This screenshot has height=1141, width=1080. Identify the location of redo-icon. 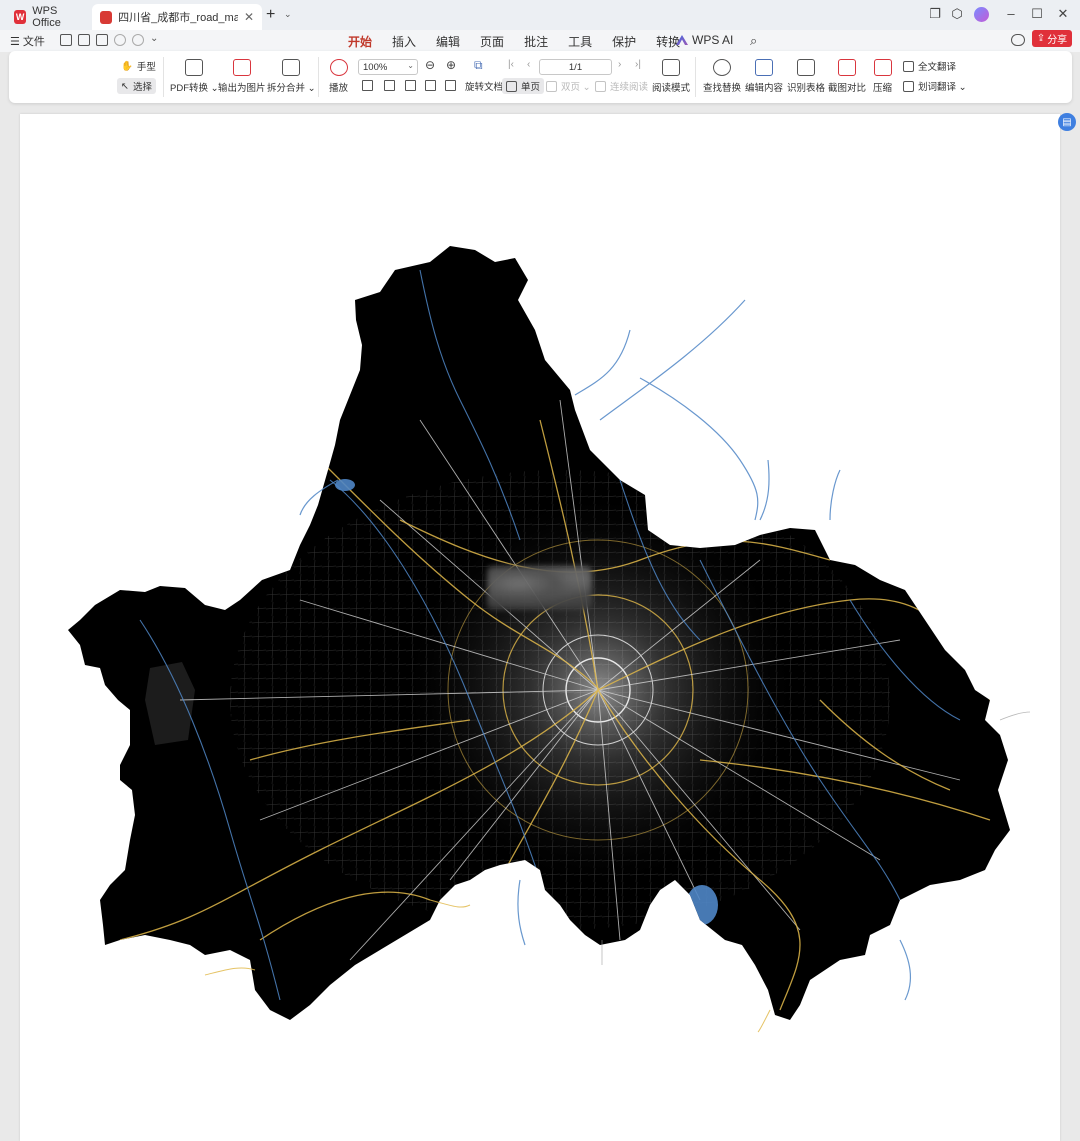
(138, 40).